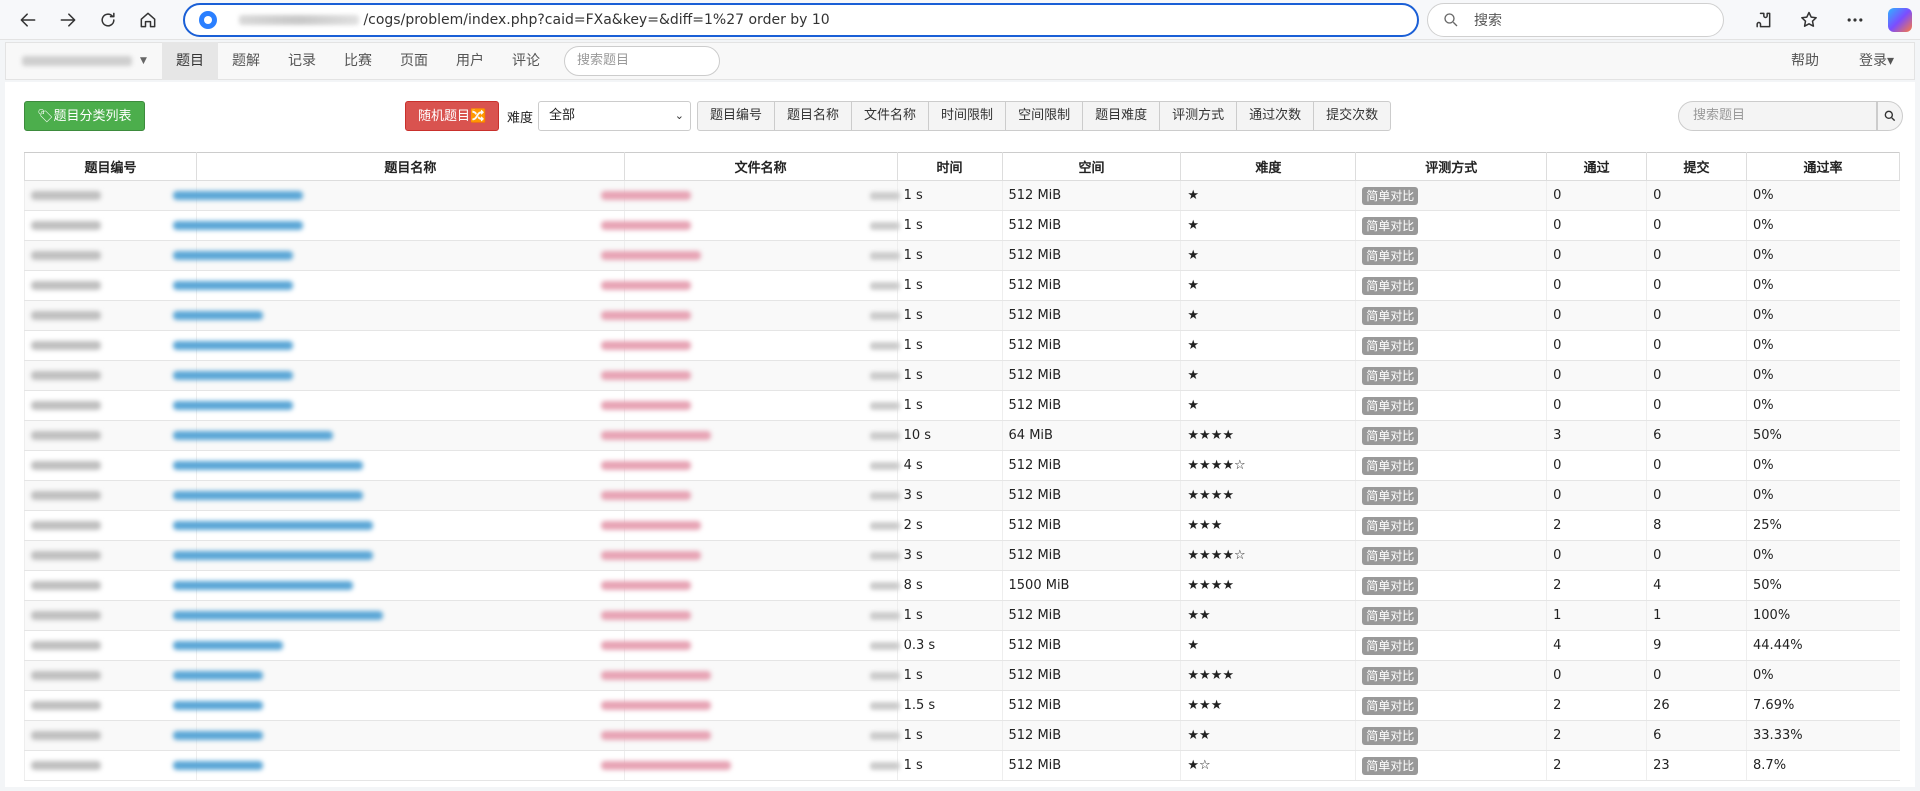 This screenshot has width=1920, height=791. What do you see at coordinates (1809, 20) in the screenshot?
I see `favorites-icon` at bounding box center [1809, 20].